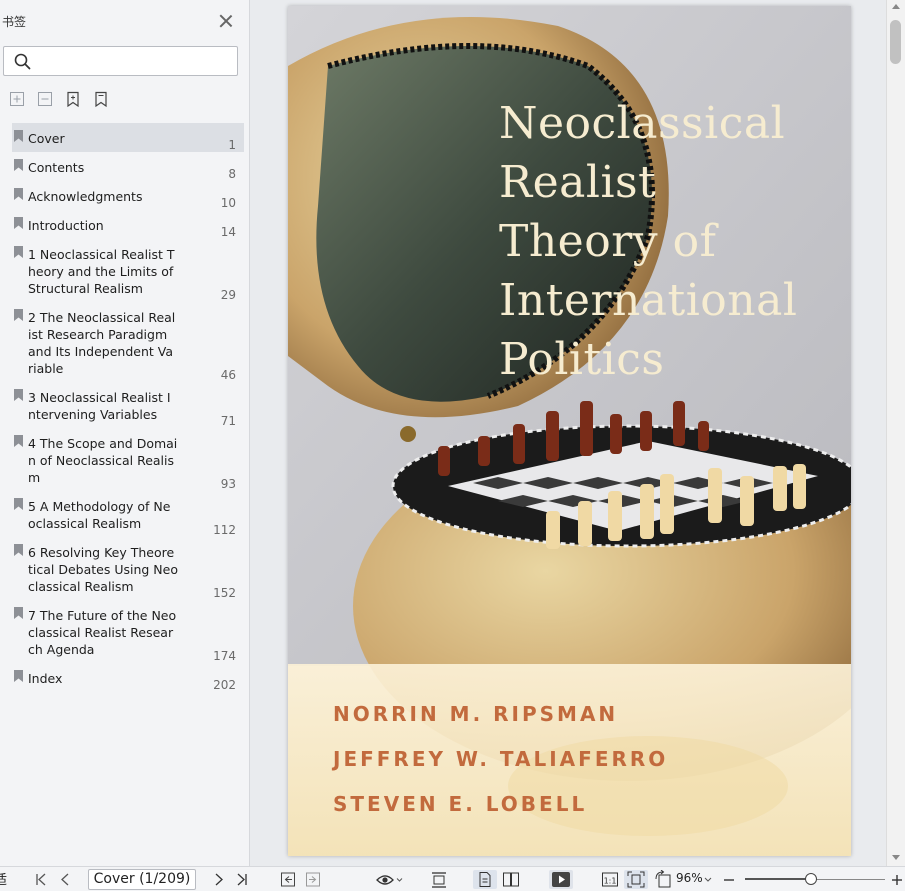 The width and height of the screenshot is (905, 891). Describe the element at coordinates (73, 99) in the screenshot. I see `add-bookmark-icon` at that location.